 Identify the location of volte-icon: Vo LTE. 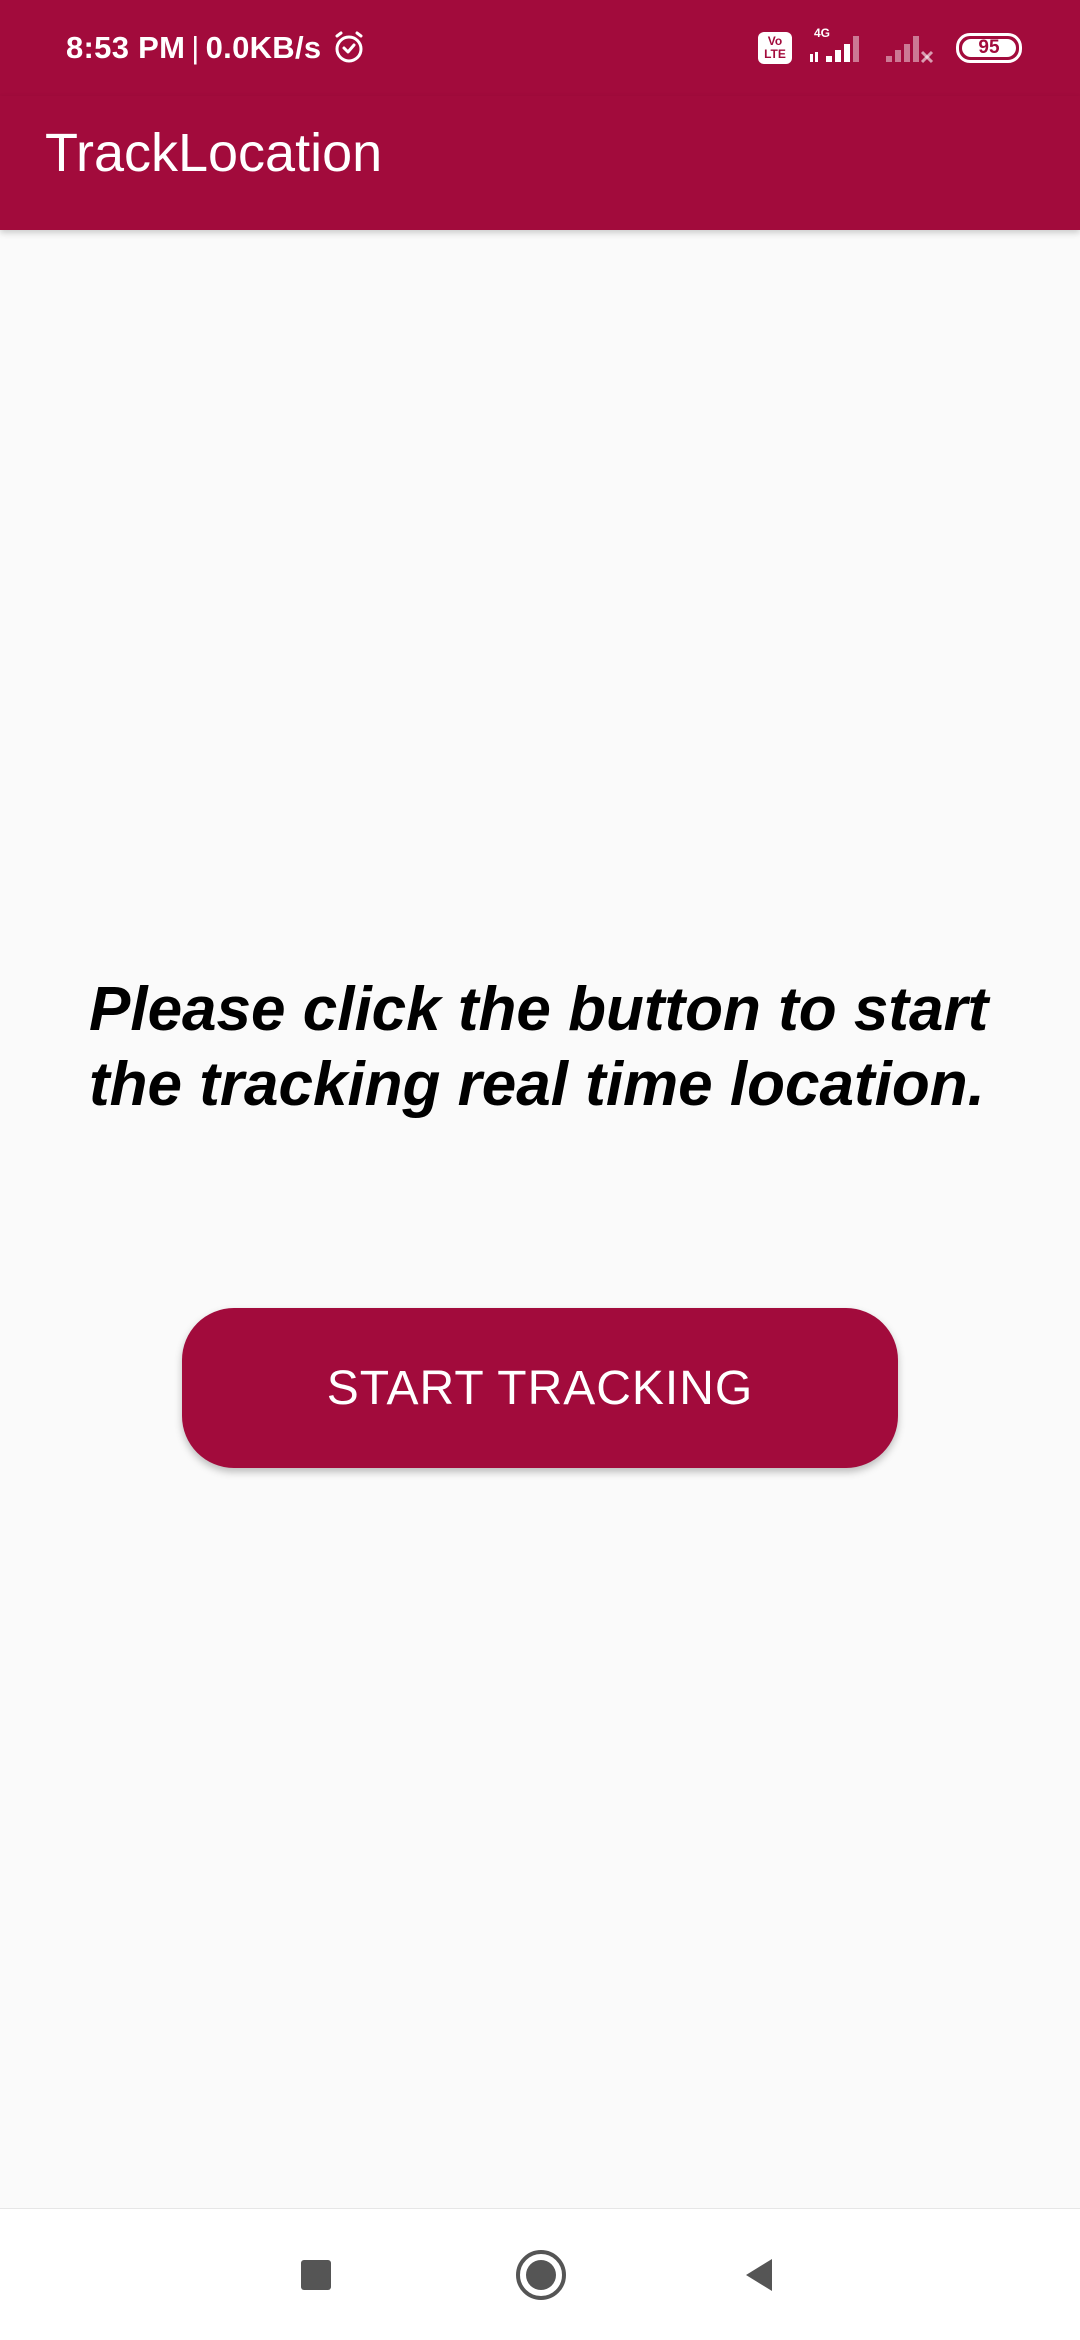
(775, 48).